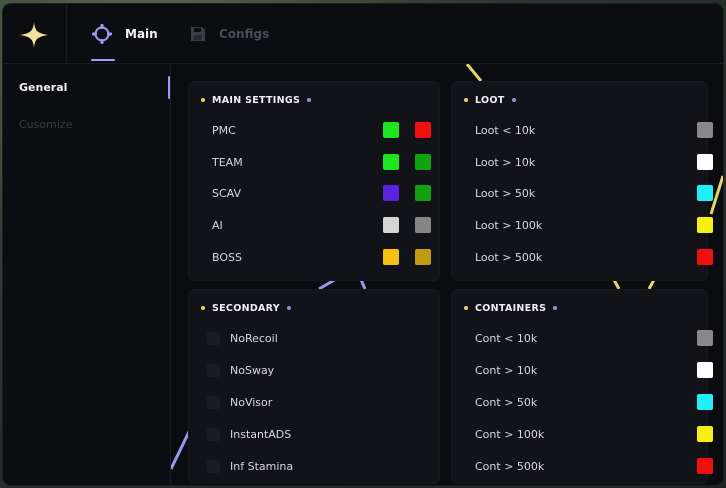  Describe the element at coordinates (323, 338) in the screenshot. I see `list-item: NoRecoil` at that location.